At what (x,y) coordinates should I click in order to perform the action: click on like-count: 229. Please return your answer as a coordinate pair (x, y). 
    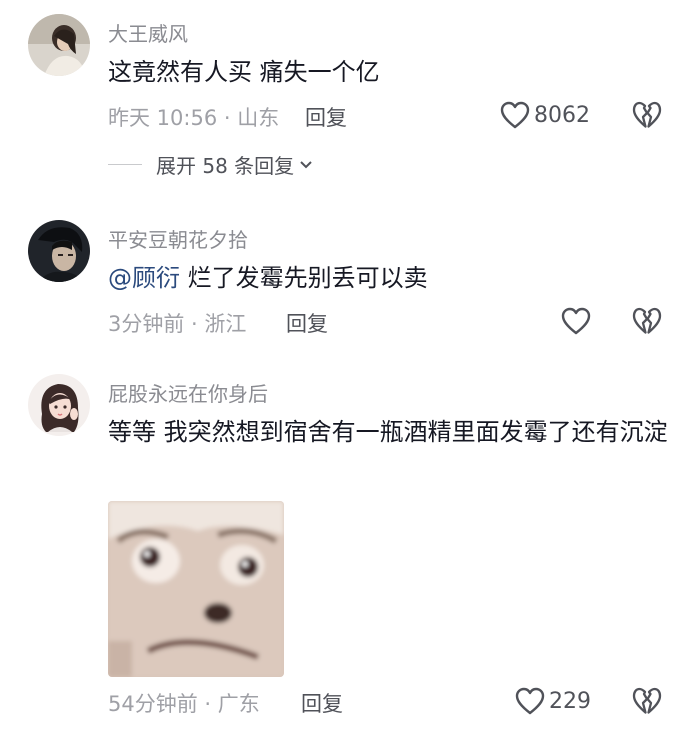
    Looking at the image, I should click on (570, 701).